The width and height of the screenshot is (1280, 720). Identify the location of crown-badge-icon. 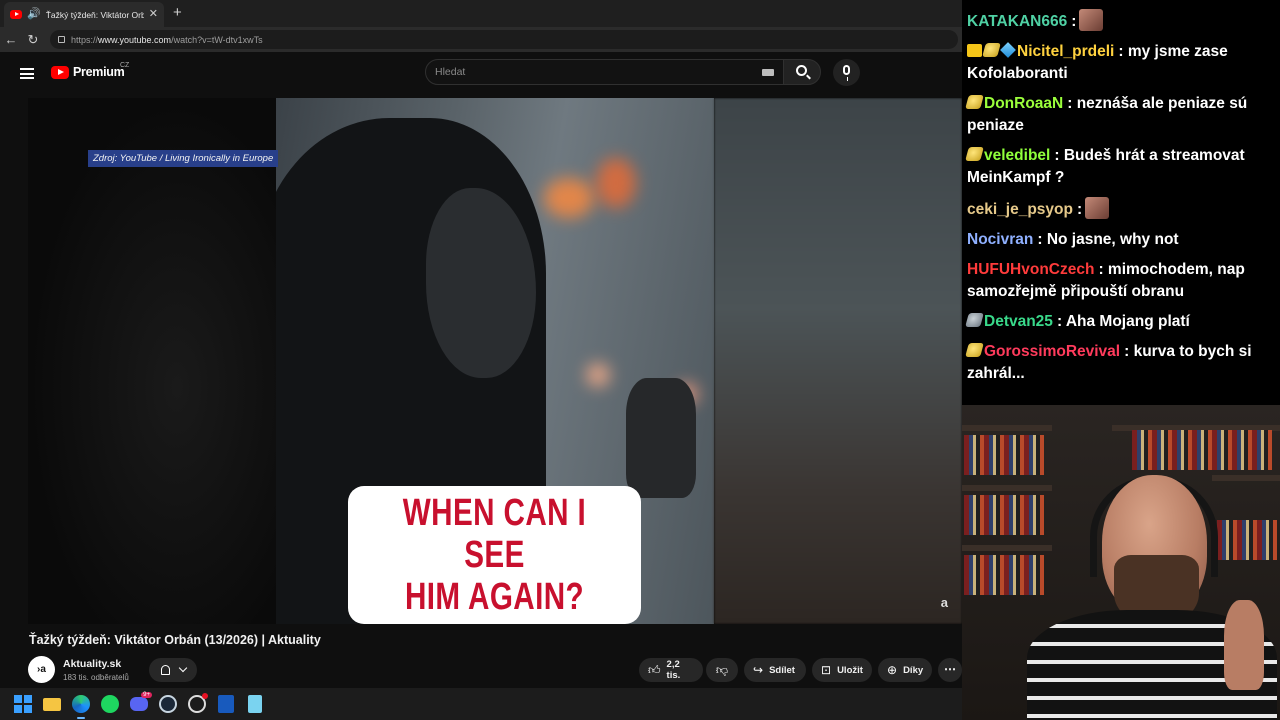
(974, 50).